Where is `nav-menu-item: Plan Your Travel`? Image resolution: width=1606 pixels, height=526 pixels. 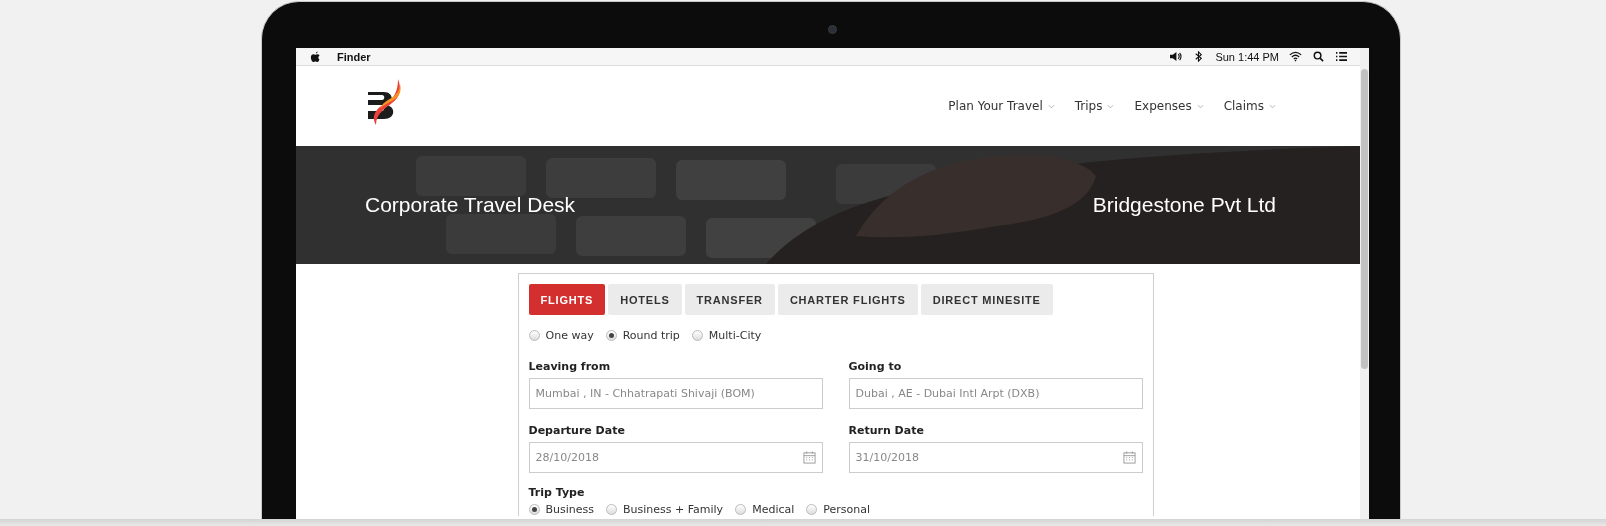 nav-menu-item: Plan Your Travel is located at coordinates (1001, 106).